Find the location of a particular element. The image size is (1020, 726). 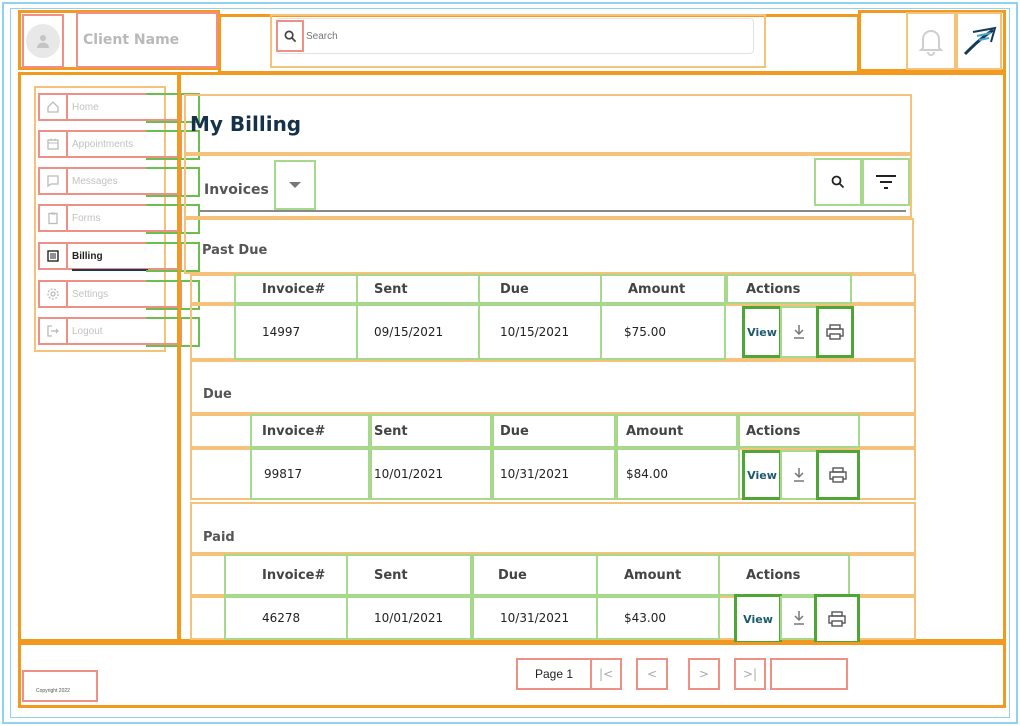

client-name: Client Name is located at coordinates (147, 40).